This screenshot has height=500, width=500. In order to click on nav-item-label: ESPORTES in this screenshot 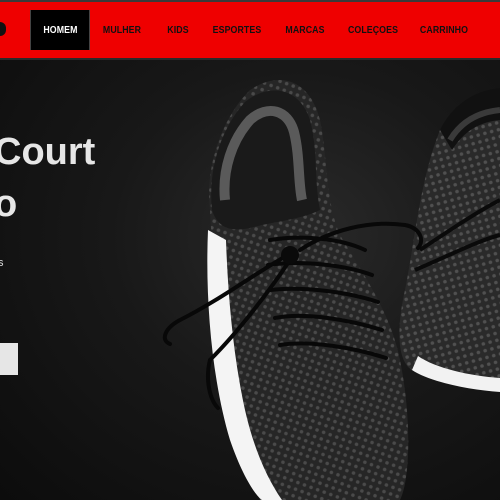, I will do `click(237, 30)`.